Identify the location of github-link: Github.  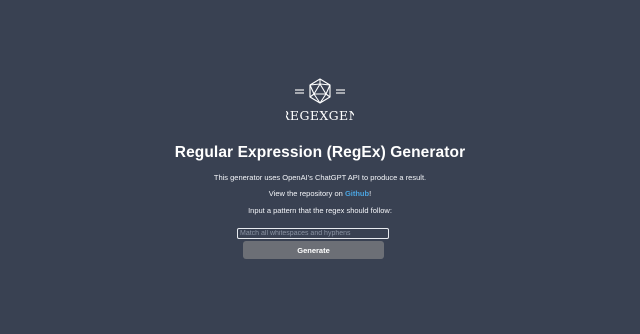
(357, 193).